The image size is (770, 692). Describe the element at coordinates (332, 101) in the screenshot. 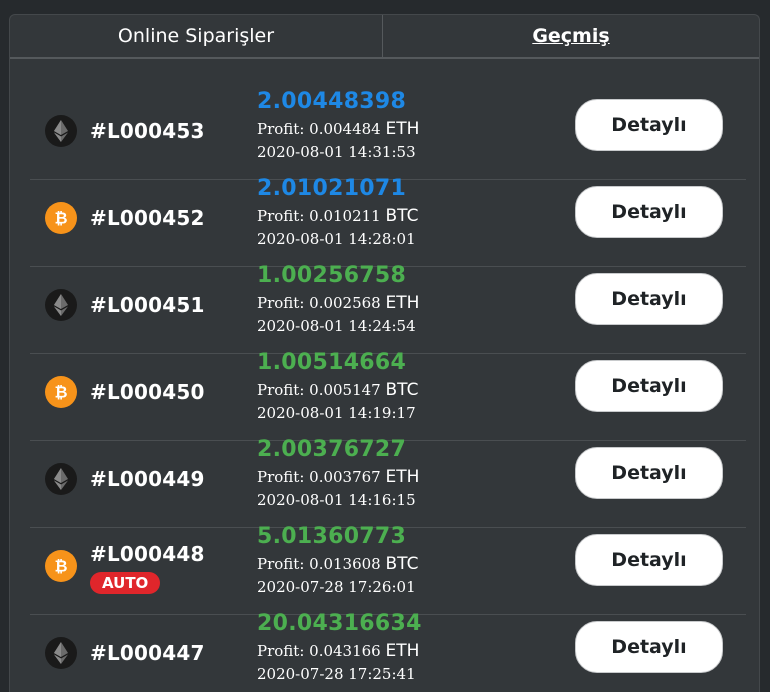

I see `order-amount: 2.00448398` at that location.